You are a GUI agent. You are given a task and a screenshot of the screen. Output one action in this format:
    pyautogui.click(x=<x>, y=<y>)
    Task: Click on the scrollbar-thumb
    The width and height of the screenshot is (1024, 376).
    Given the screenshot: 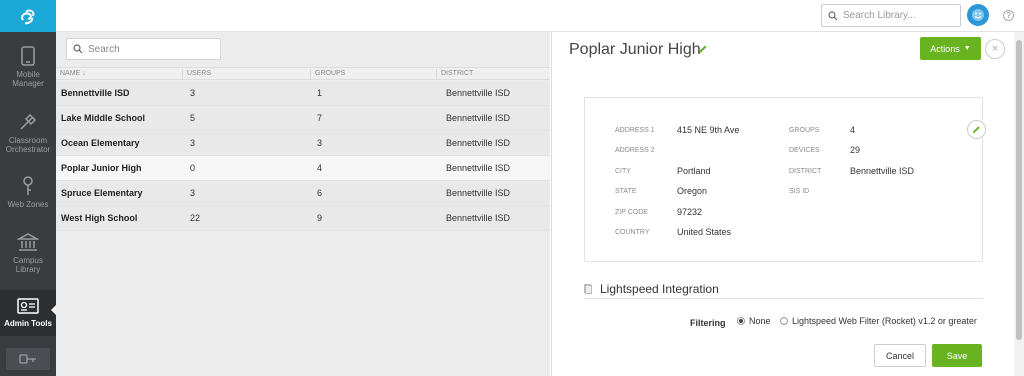 What is the action you would take?
    pyautogui.click(x=1019, y=190)
    